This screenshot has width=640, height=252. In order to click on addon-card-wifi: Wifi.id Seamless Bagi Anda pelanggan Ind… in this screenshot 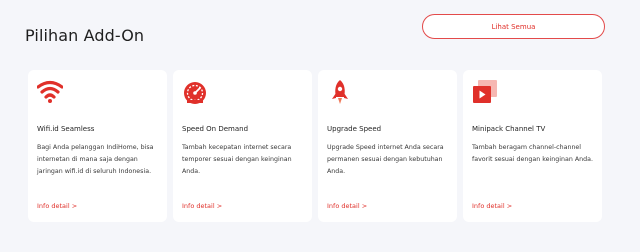, I will do `click(97, 146)`.